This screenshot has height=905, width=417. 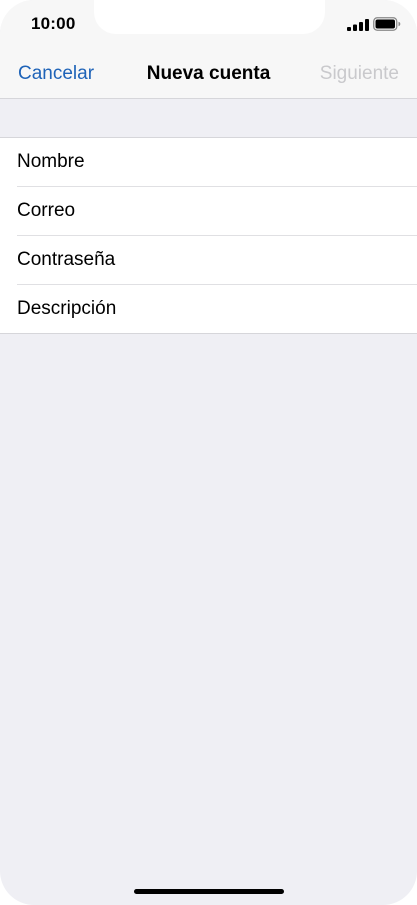 What do you see at coordinates (208, 49) in the screenshot?
I see `header-area: 10:00 Cancelar Nueva cuenta Siguiente` at bounding box center [208, 49].